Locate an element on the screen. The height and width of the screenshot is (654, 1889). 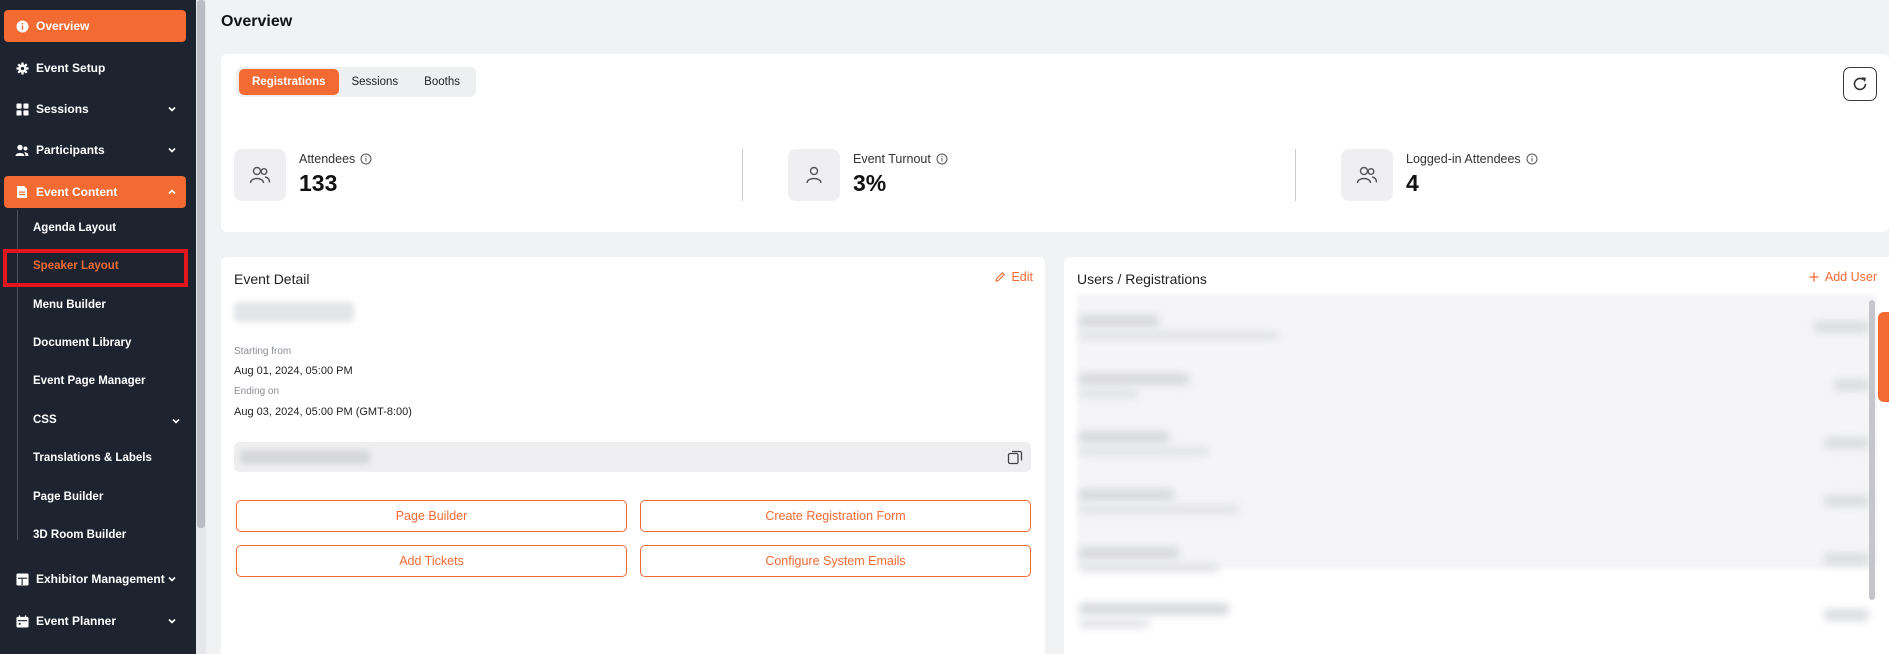
sidebar-item-label: Overview is located at coordinates (63, 26).